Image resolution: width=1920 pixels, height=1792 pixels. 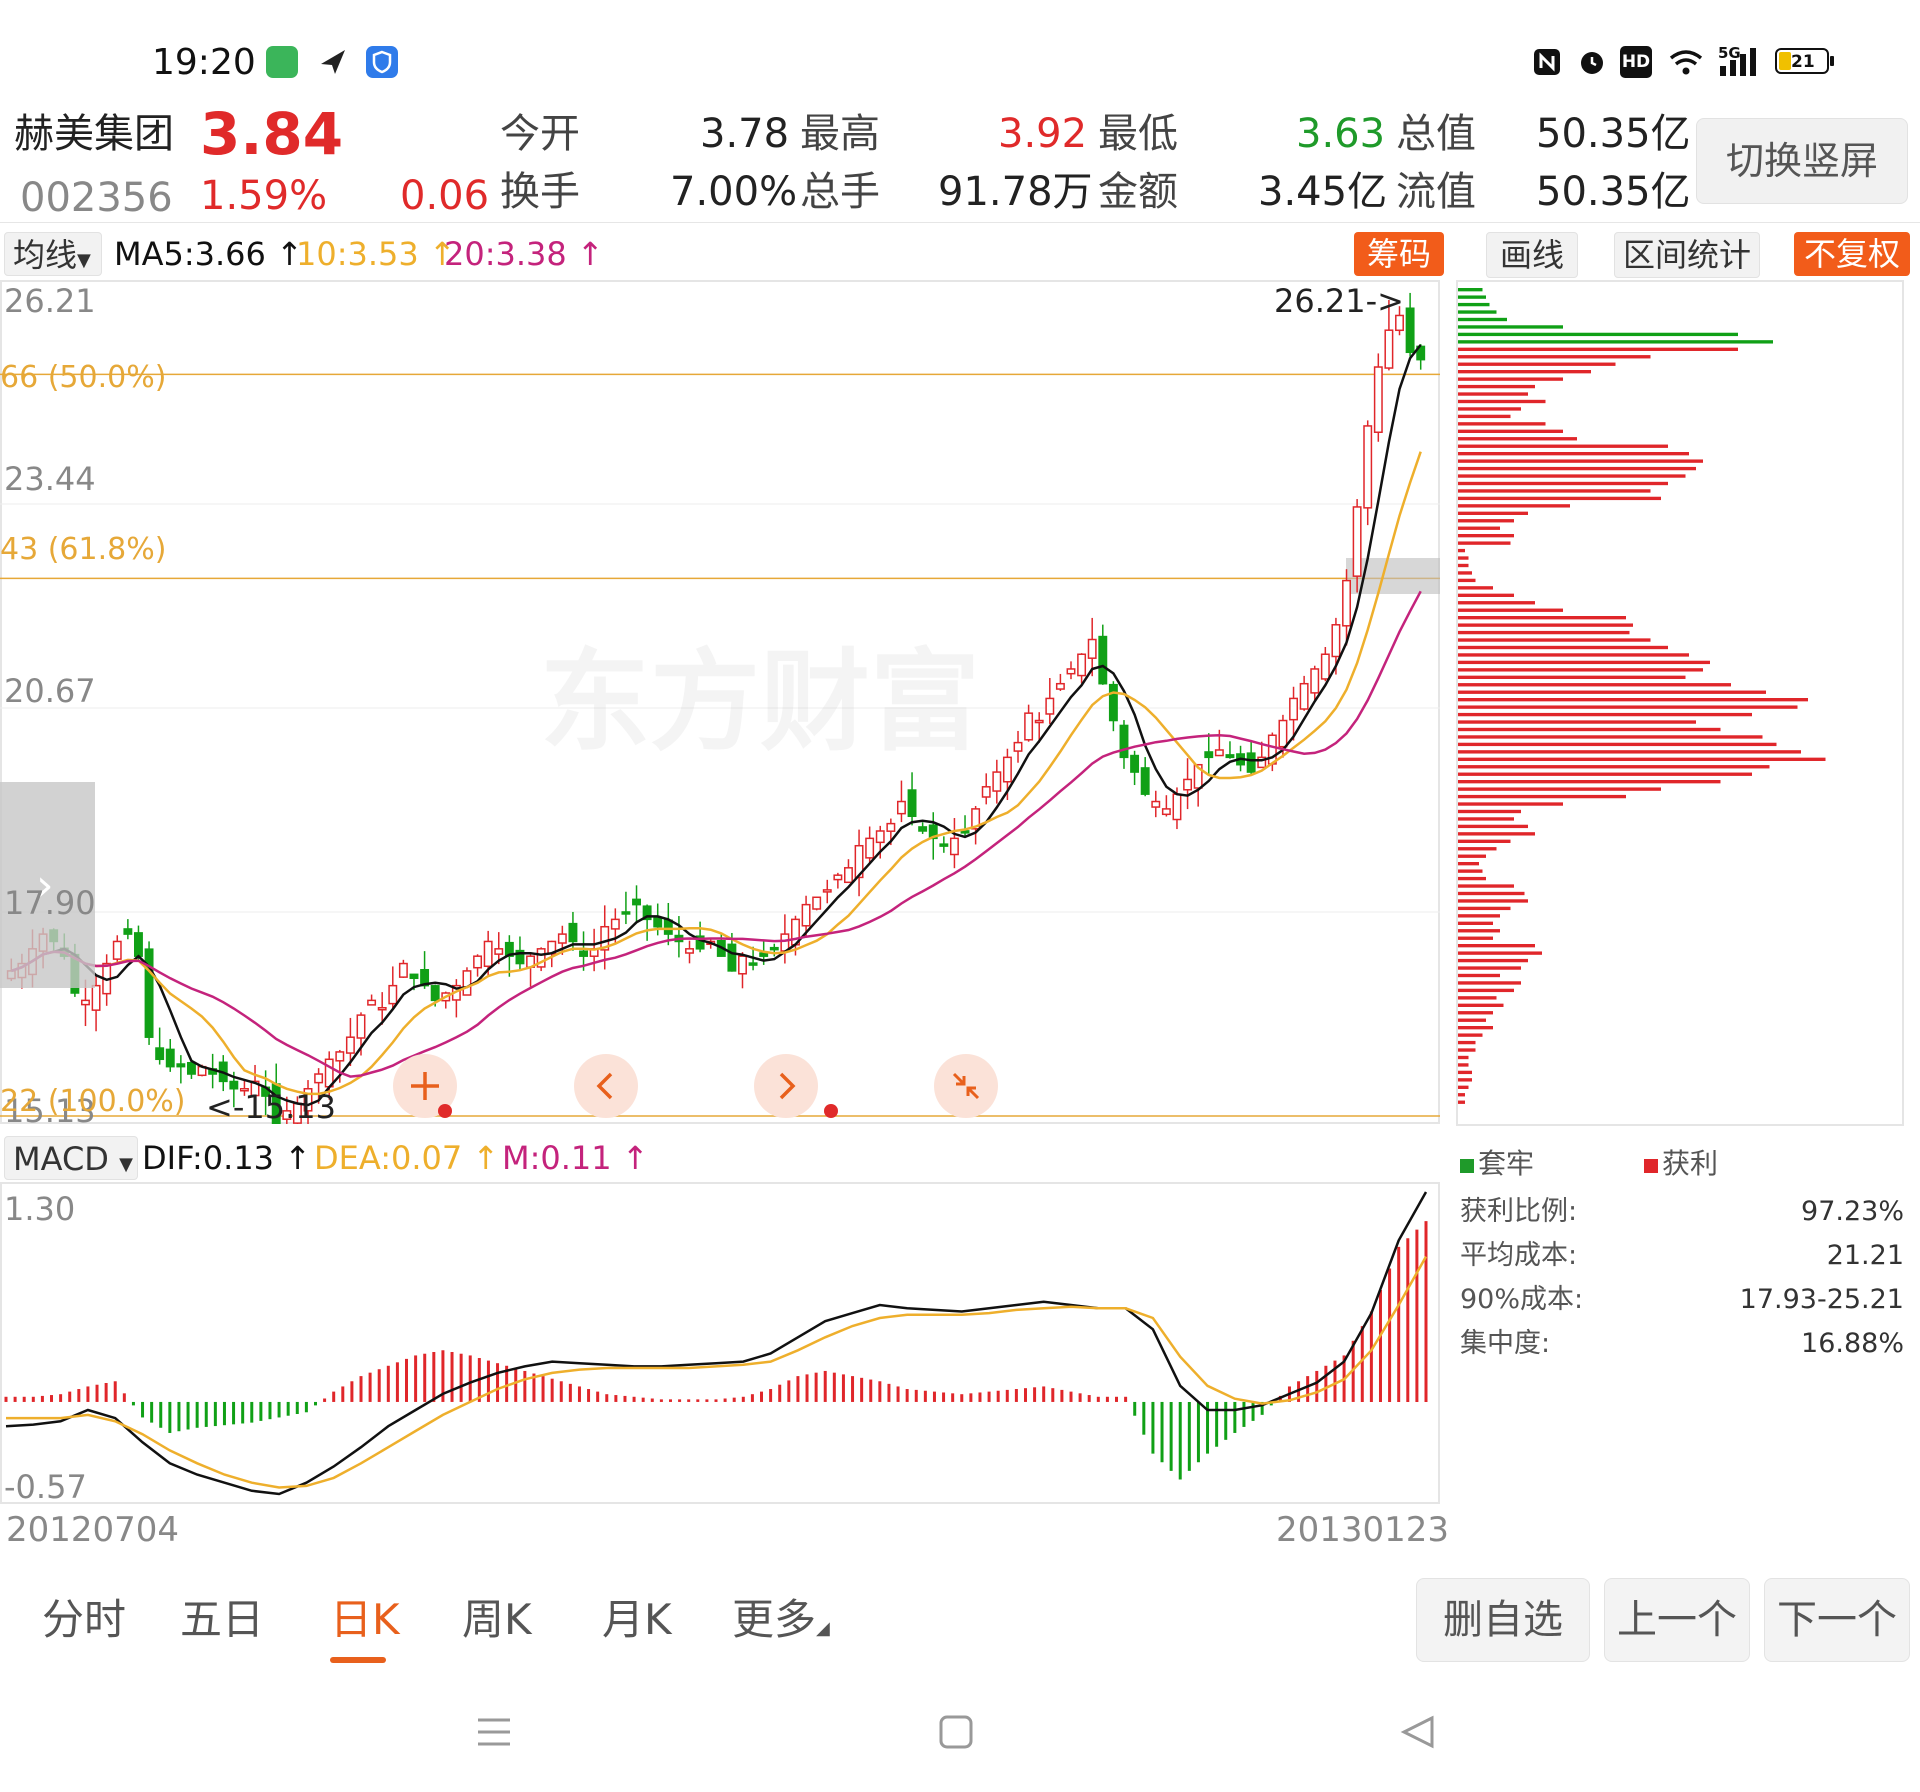 What do you see at coordinates (635, 1158) in the screenshot?
I see `m-arrow-icon: ↑` at bounding box center [635, 1158].